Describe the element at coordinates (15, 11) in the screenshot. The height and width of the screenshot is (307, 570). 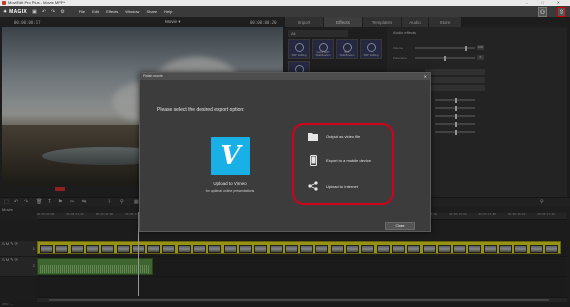
I see `magix-logo: ✦ MAGIX` at that location.